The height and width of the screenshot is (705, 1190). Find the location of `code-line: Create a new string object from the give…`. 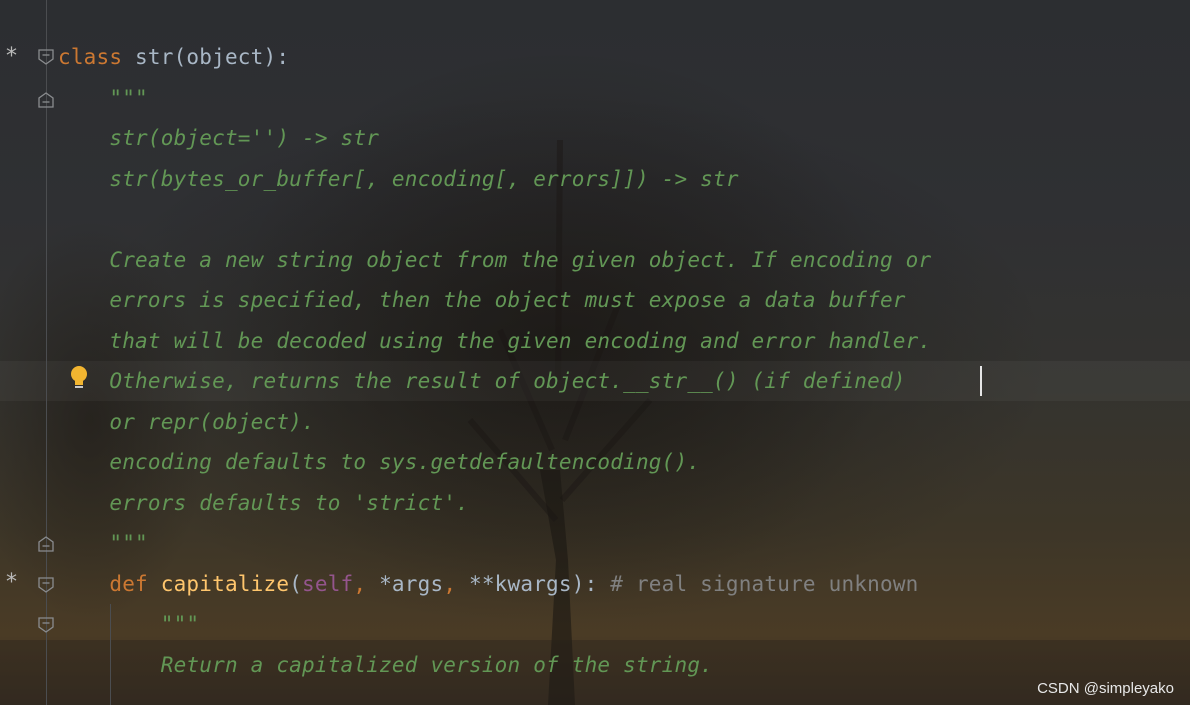

code-line: Create a new string object from the give… is located at coordinates (494, 260).